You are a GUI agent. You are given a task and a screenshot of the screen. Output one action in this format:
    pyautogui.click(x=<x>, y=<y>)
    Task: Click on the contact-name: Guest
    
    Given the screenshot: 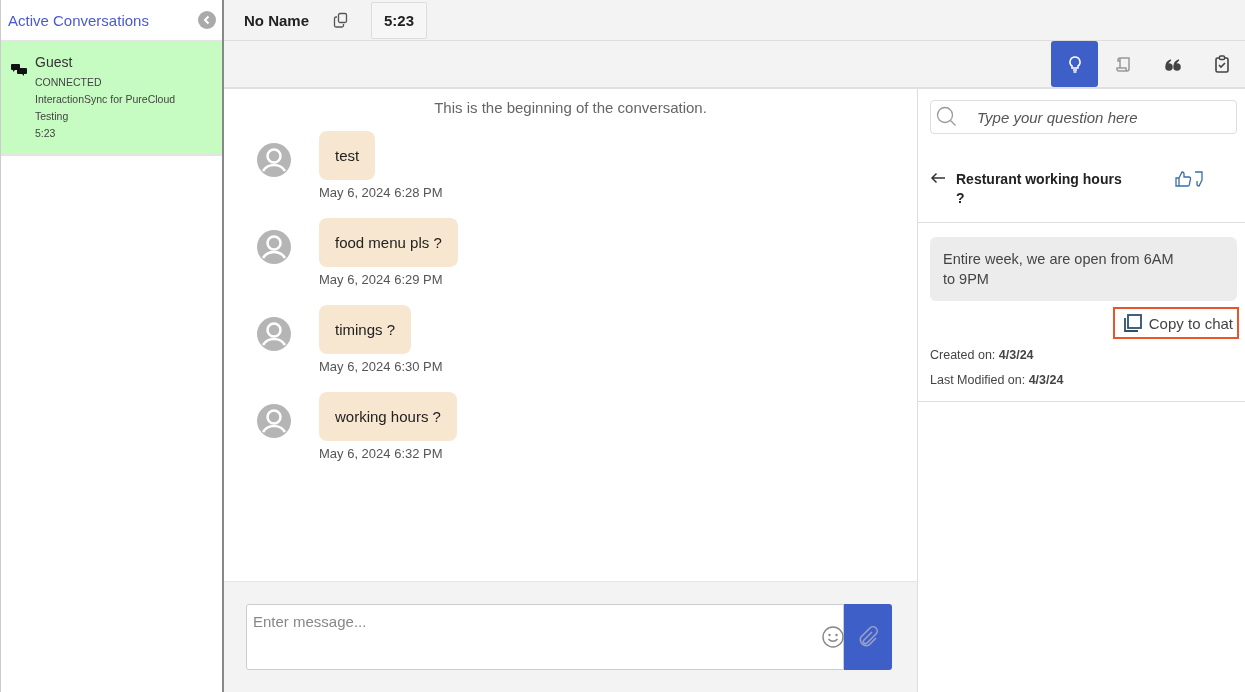 What is the action you would take?
    pyautogui.click(x=54, y=62)
    